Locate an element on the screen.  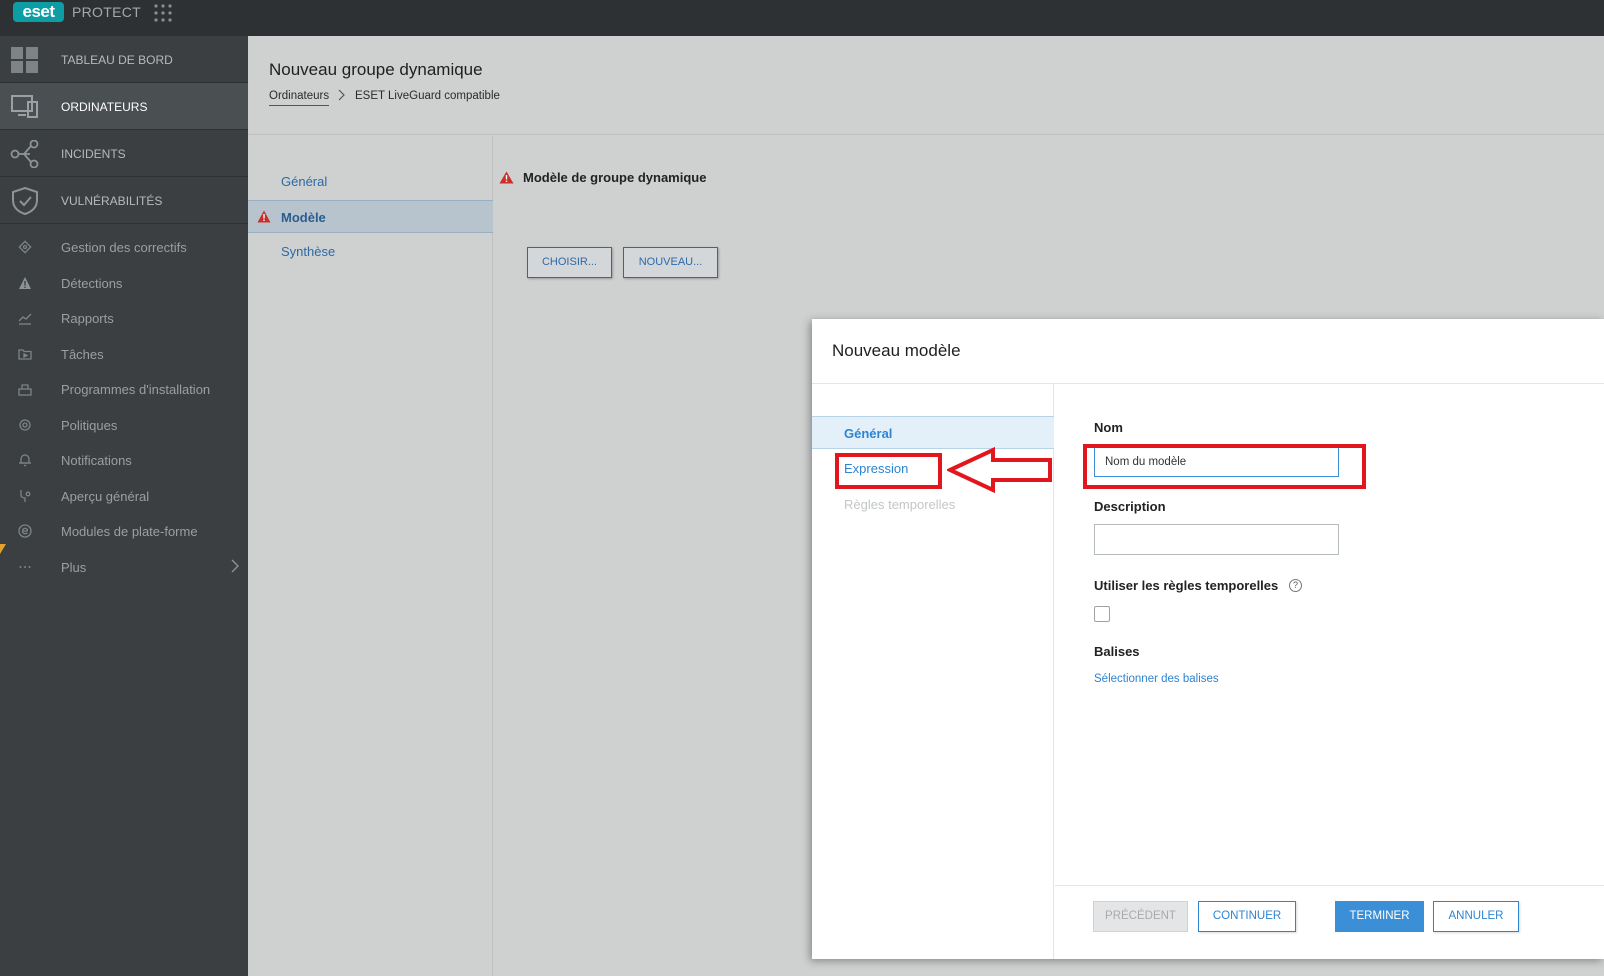
sidebar-item-installers: Programmes d'installation is located at coordinates (124, 390).